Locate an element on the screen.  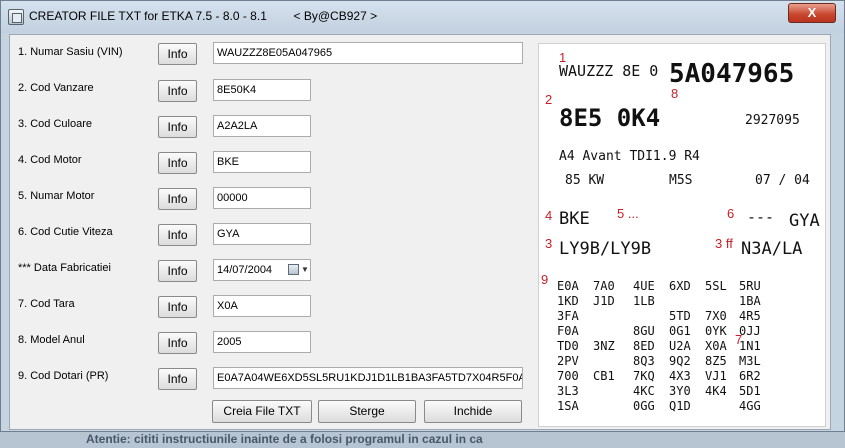
pr-code-cell: 7A0 is located at coordinates (604, 286).